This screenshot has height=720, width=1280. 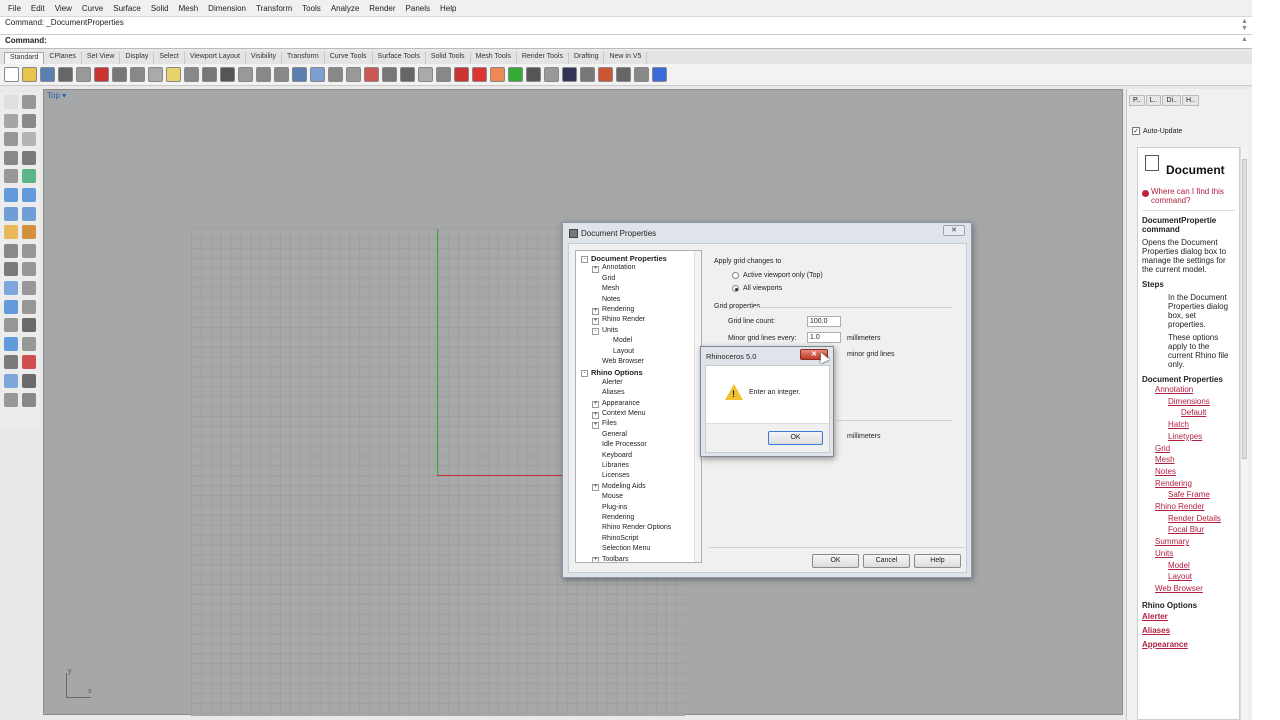 I want to click on tree-node: Grid, so click(x=608, y=278).